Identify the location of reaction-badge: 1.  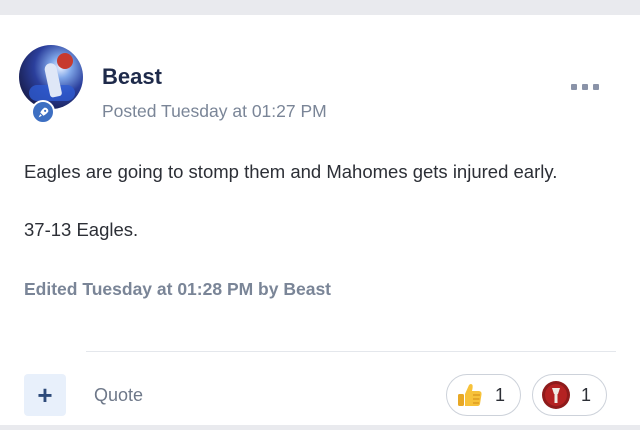
(569, 395).